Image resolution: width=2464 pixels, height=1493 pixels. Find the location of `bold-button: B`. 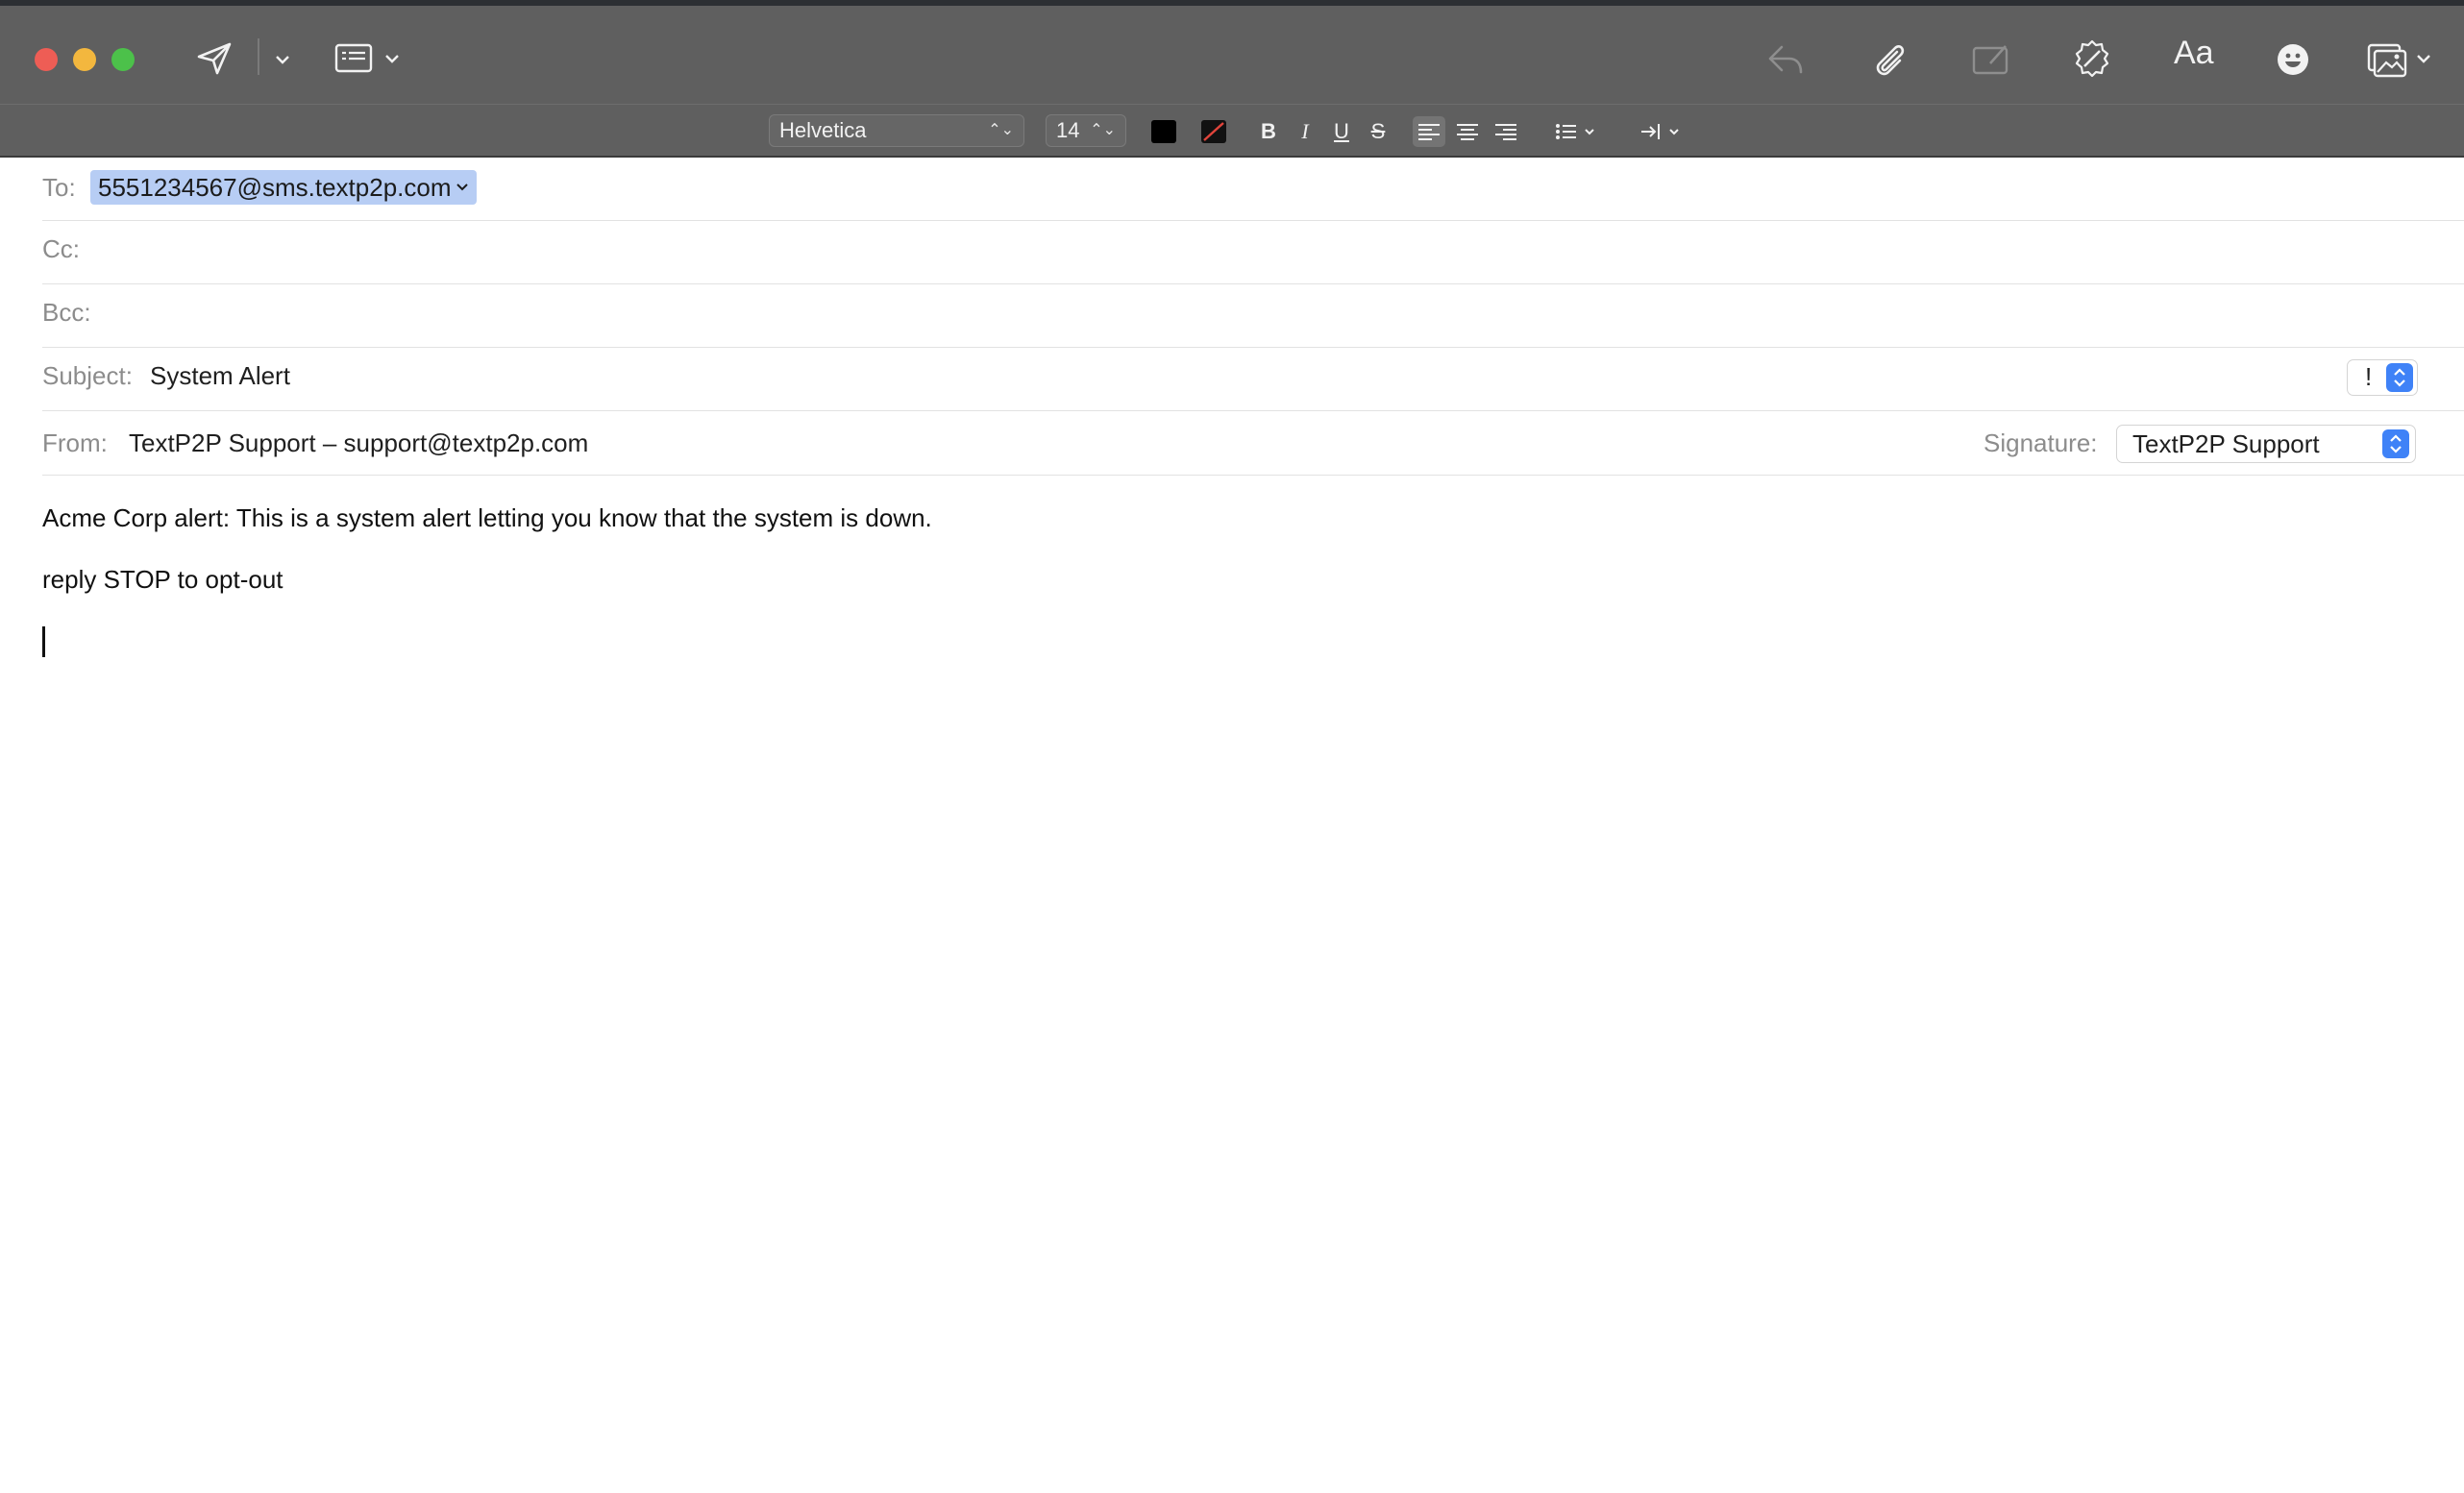

bold-button: B is located at coordinates (1268, 131).